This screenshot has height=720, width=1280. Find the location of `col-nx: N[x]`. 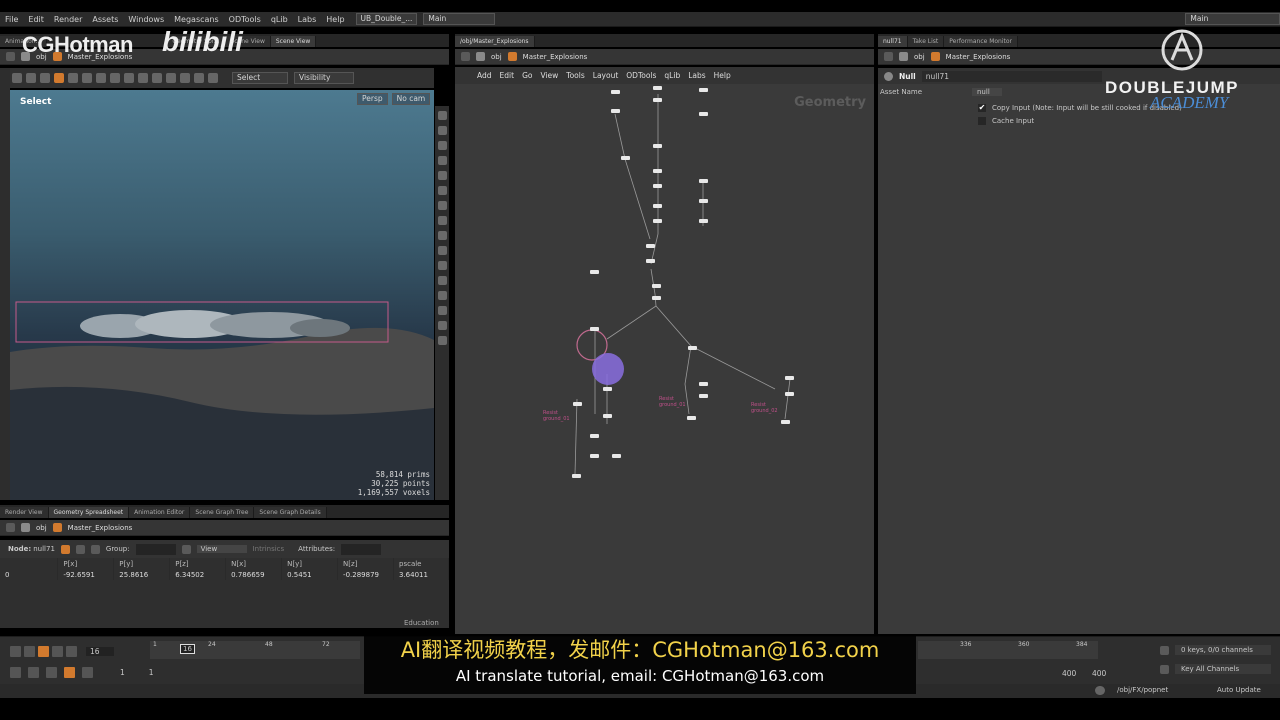

col-nx: N[x] is located at coordinates (254, 563).